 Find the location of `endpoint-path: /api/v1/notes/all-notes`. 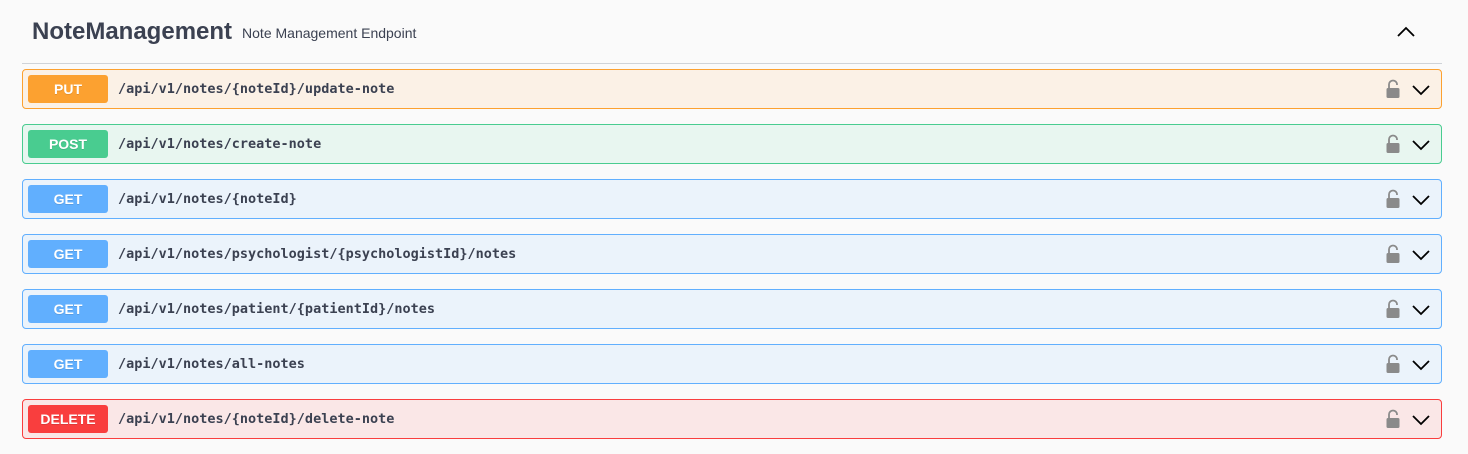

endpoint-path: /api/v1/notes/all-notes is located at coordinates (211, 364).